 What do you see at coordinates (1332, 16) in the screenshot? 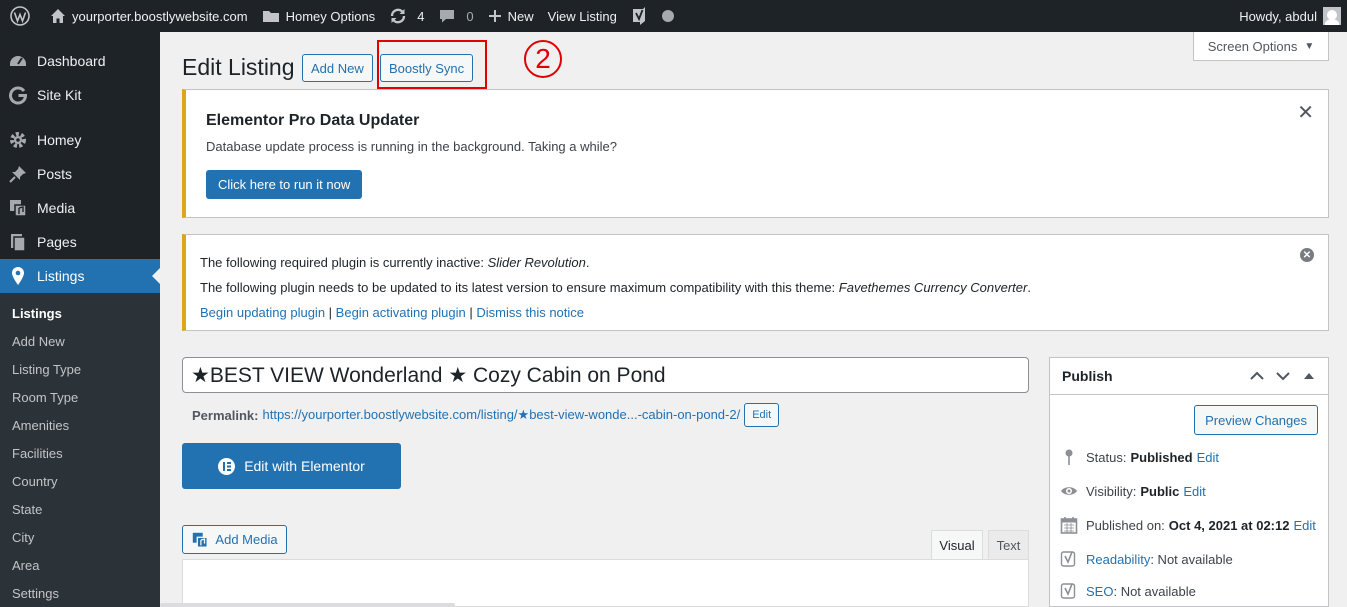
I see `avatar` at bounding box center [1332, 16].